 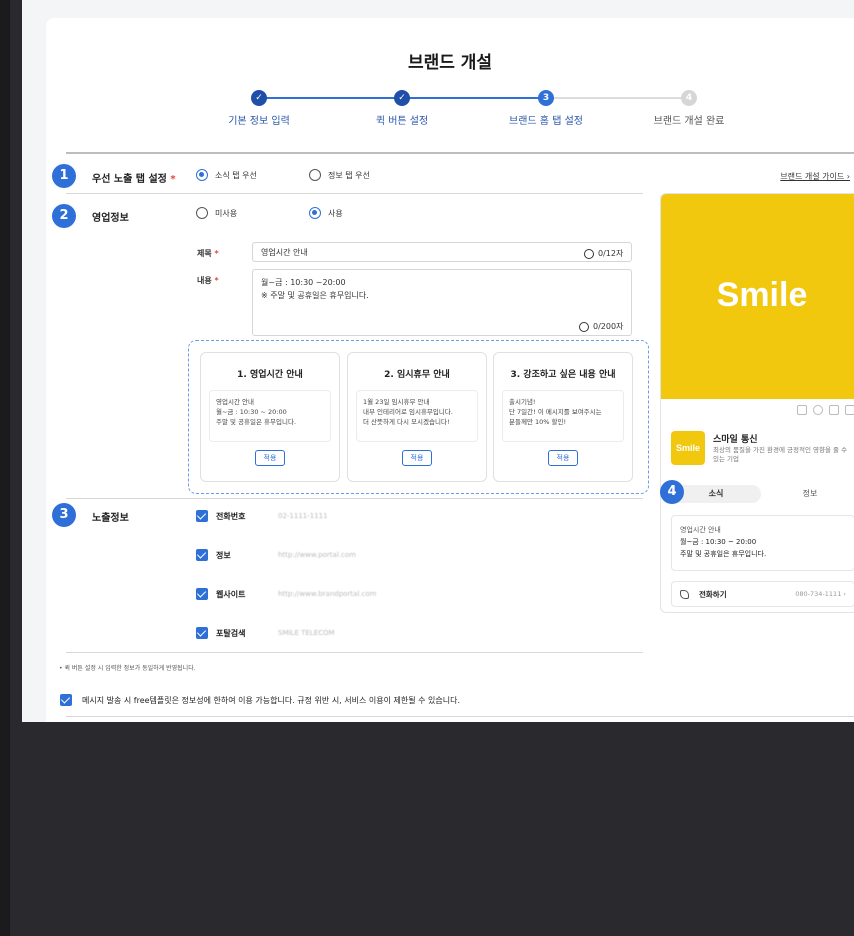 I want to click on template-line: 분들께만 10% 할인!, so click(x=538, y=422).